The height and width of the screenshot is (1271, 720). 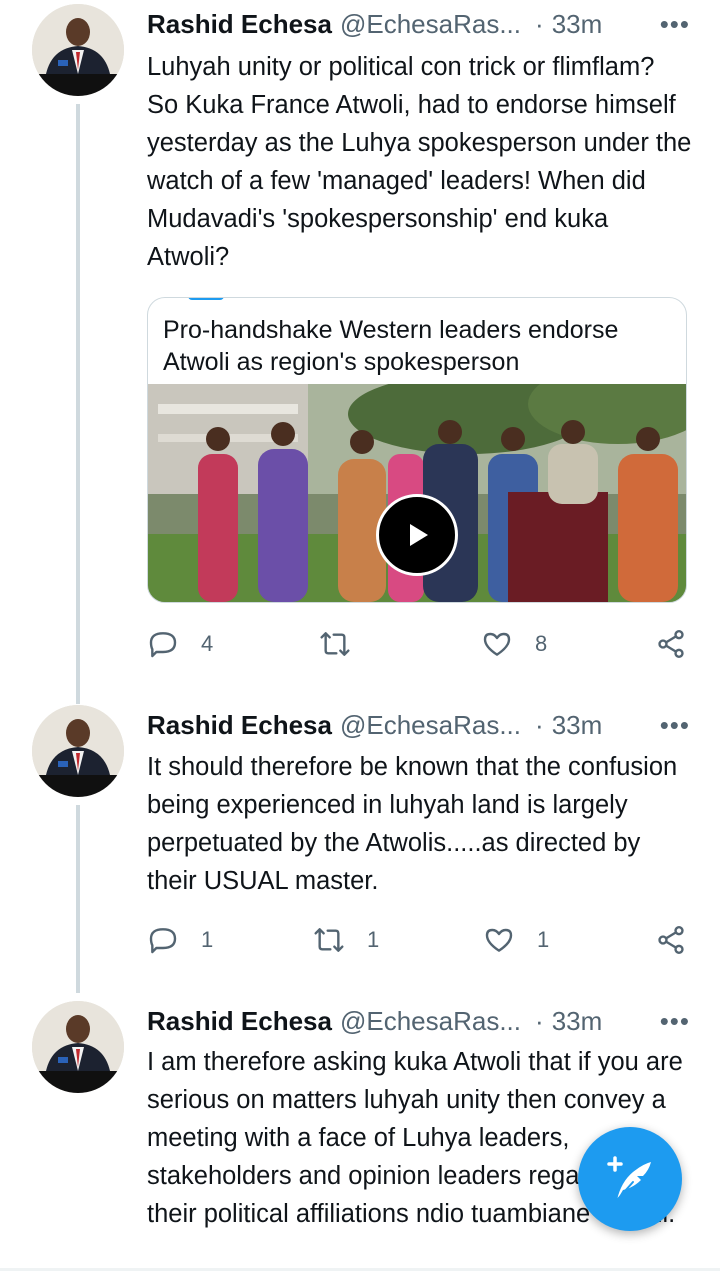 I want to click on tweet-actions: 4 8, so click(x=417, y=644).